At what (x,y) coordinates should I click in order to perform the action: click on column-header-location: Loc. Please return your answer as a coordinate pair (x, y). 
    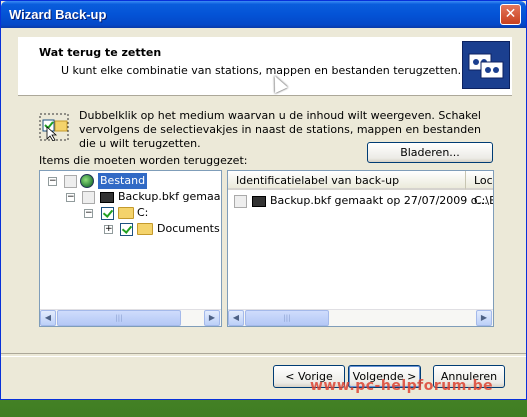
    Looking at the image, I should click on (479, 180).